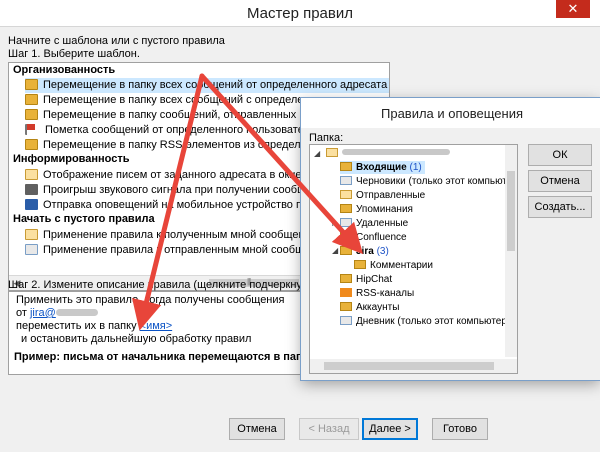  I want to click on tree-folder-label: Отправленные, so click(391, 195).